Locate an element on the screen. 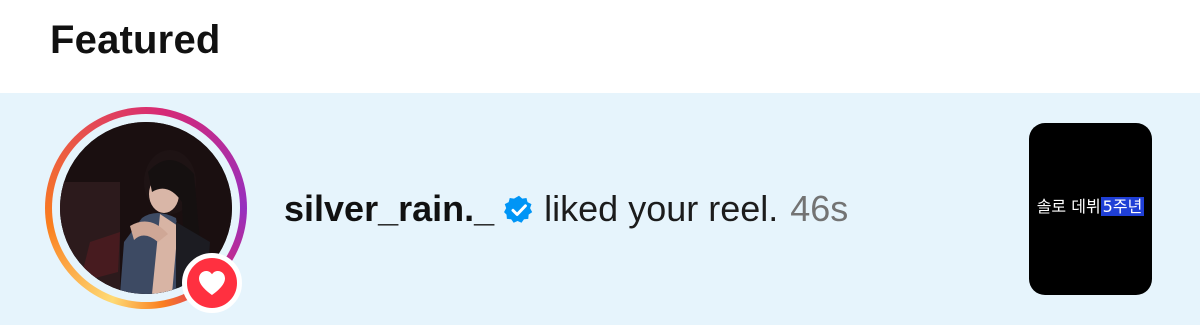 The height and width of the screenshot is (331, 1200). heart-badge is located at coordinates (212, 283).